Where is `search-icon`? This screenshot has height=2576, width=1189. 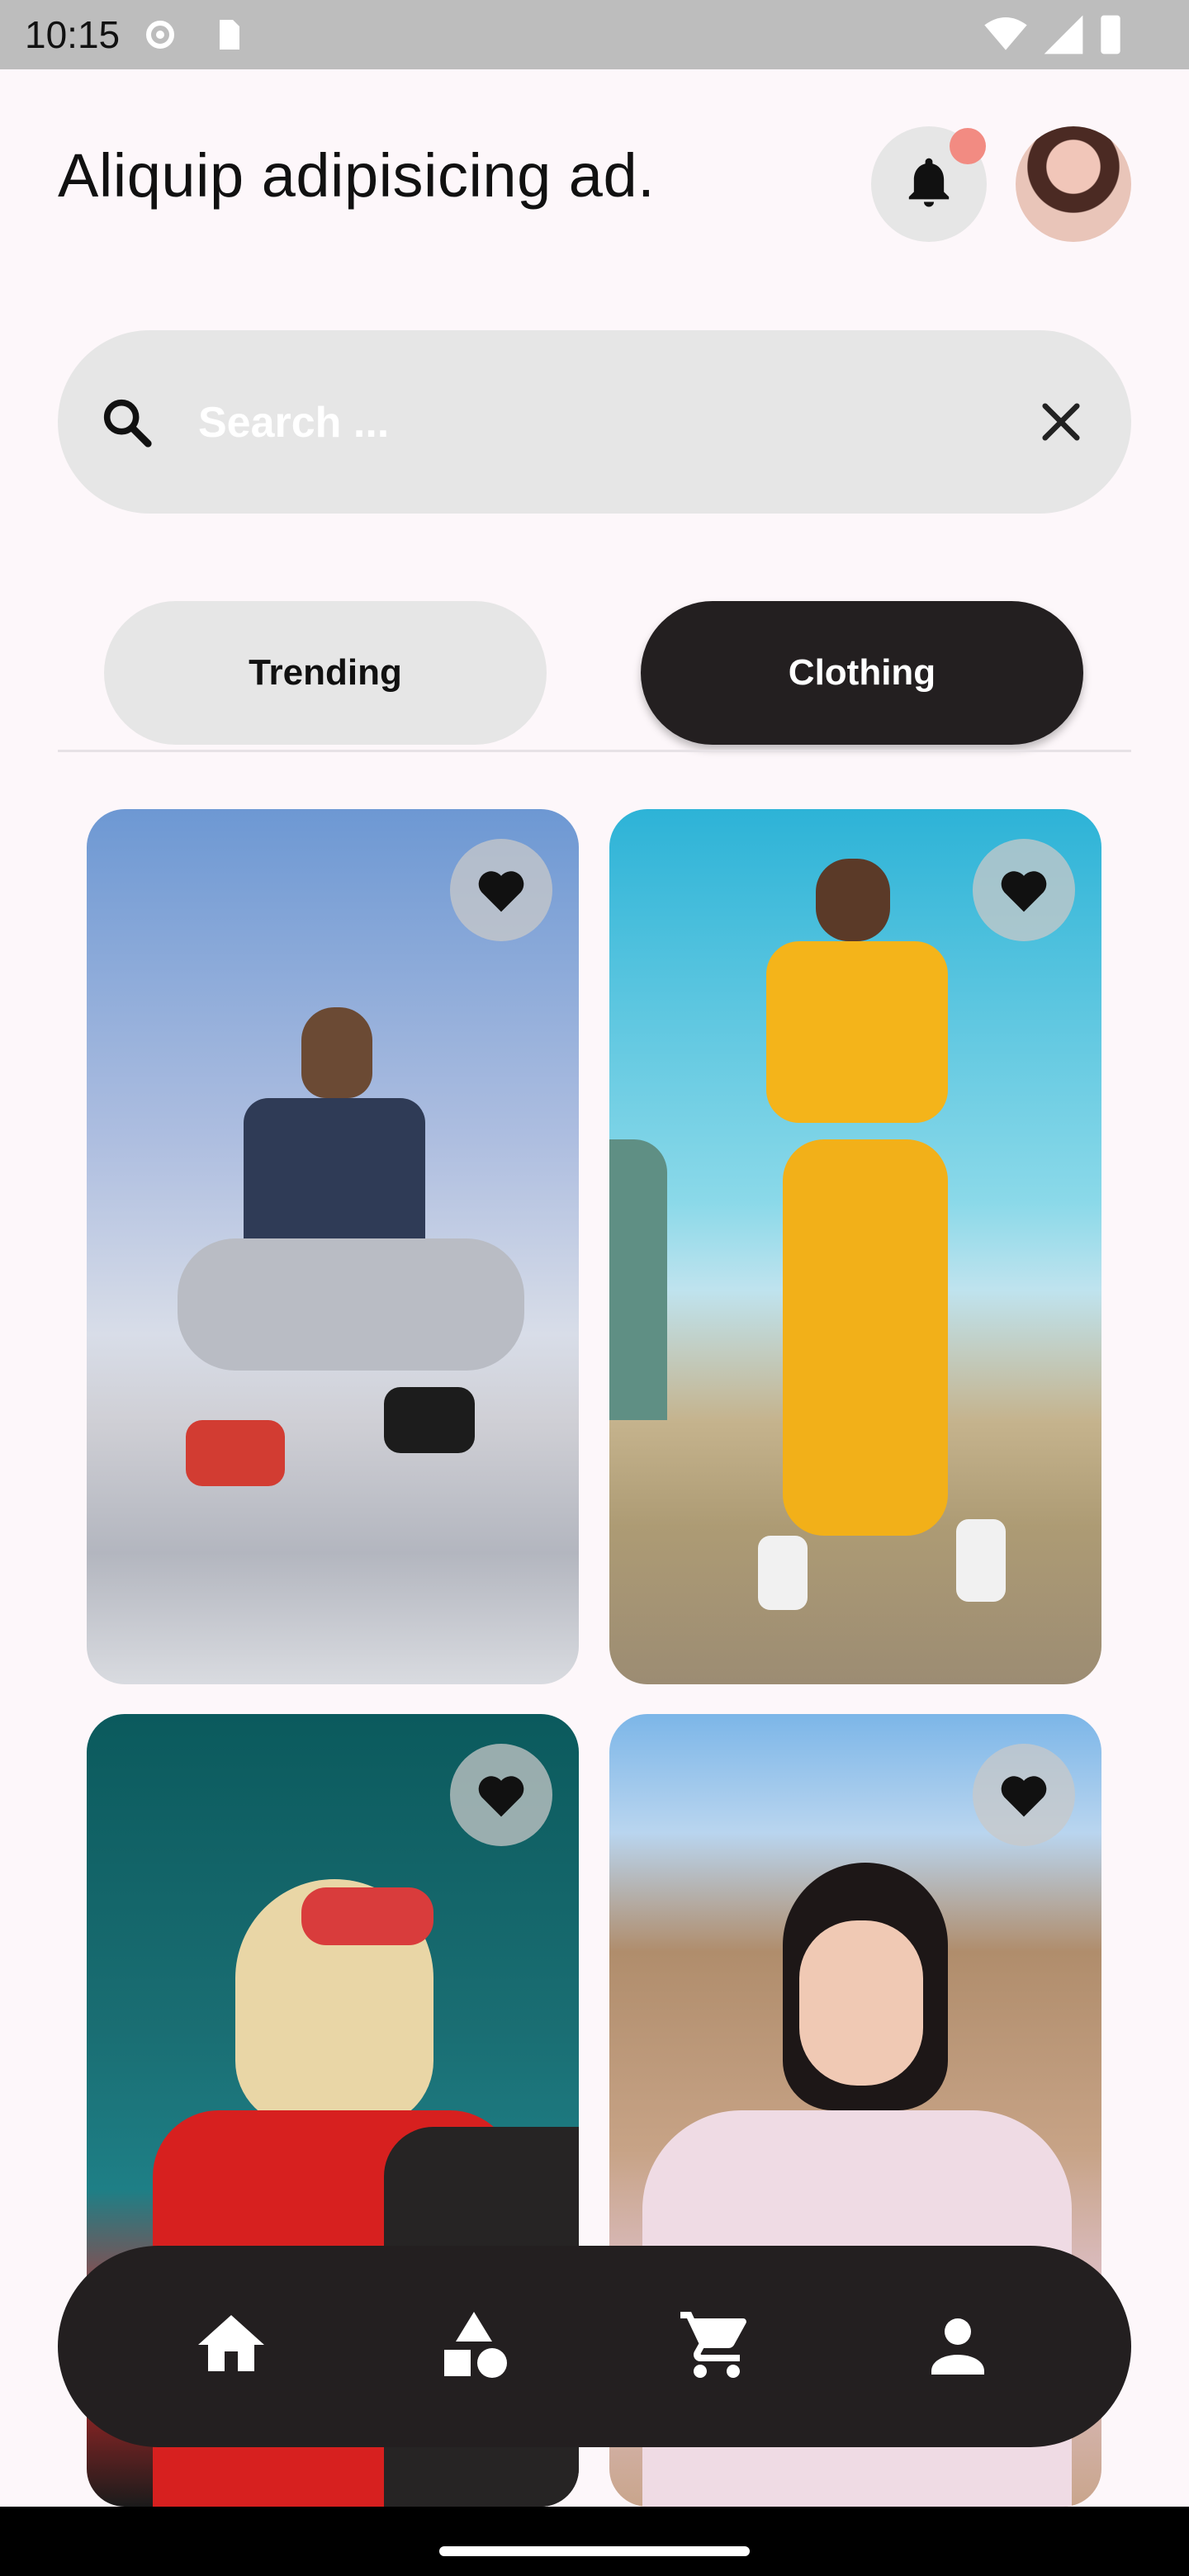
search-icon is located at coordinates (127, 423).